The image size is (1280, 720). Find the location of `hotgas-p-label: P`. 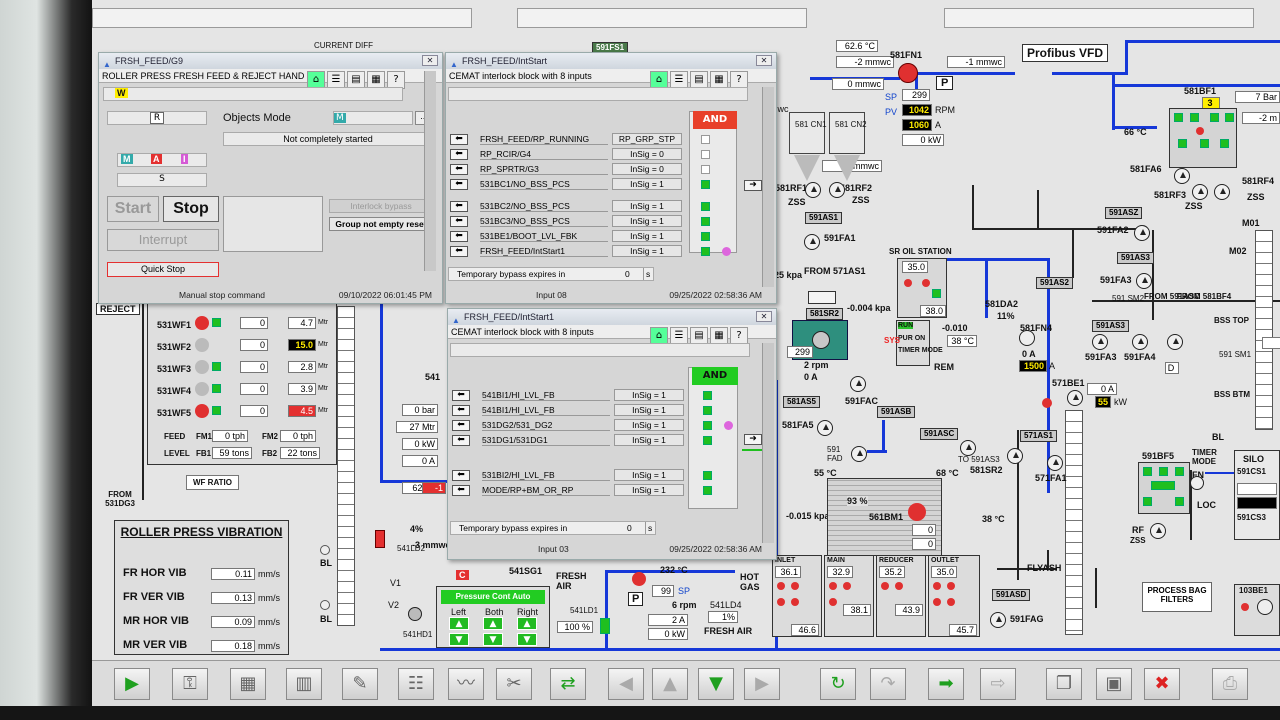

hotgas-p-label: P is located at coordinates (636, 599).